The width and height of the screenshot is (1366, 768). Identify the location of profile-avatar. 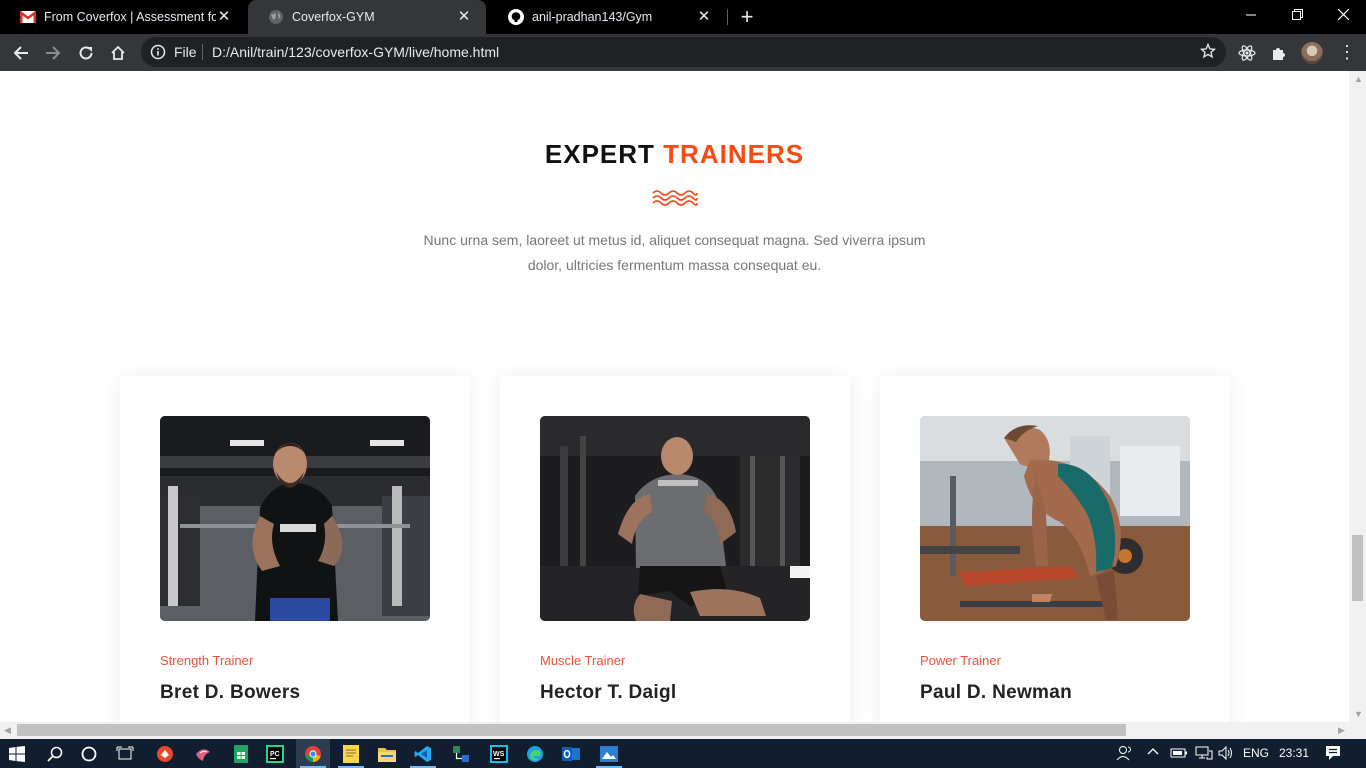
(1312, 53).